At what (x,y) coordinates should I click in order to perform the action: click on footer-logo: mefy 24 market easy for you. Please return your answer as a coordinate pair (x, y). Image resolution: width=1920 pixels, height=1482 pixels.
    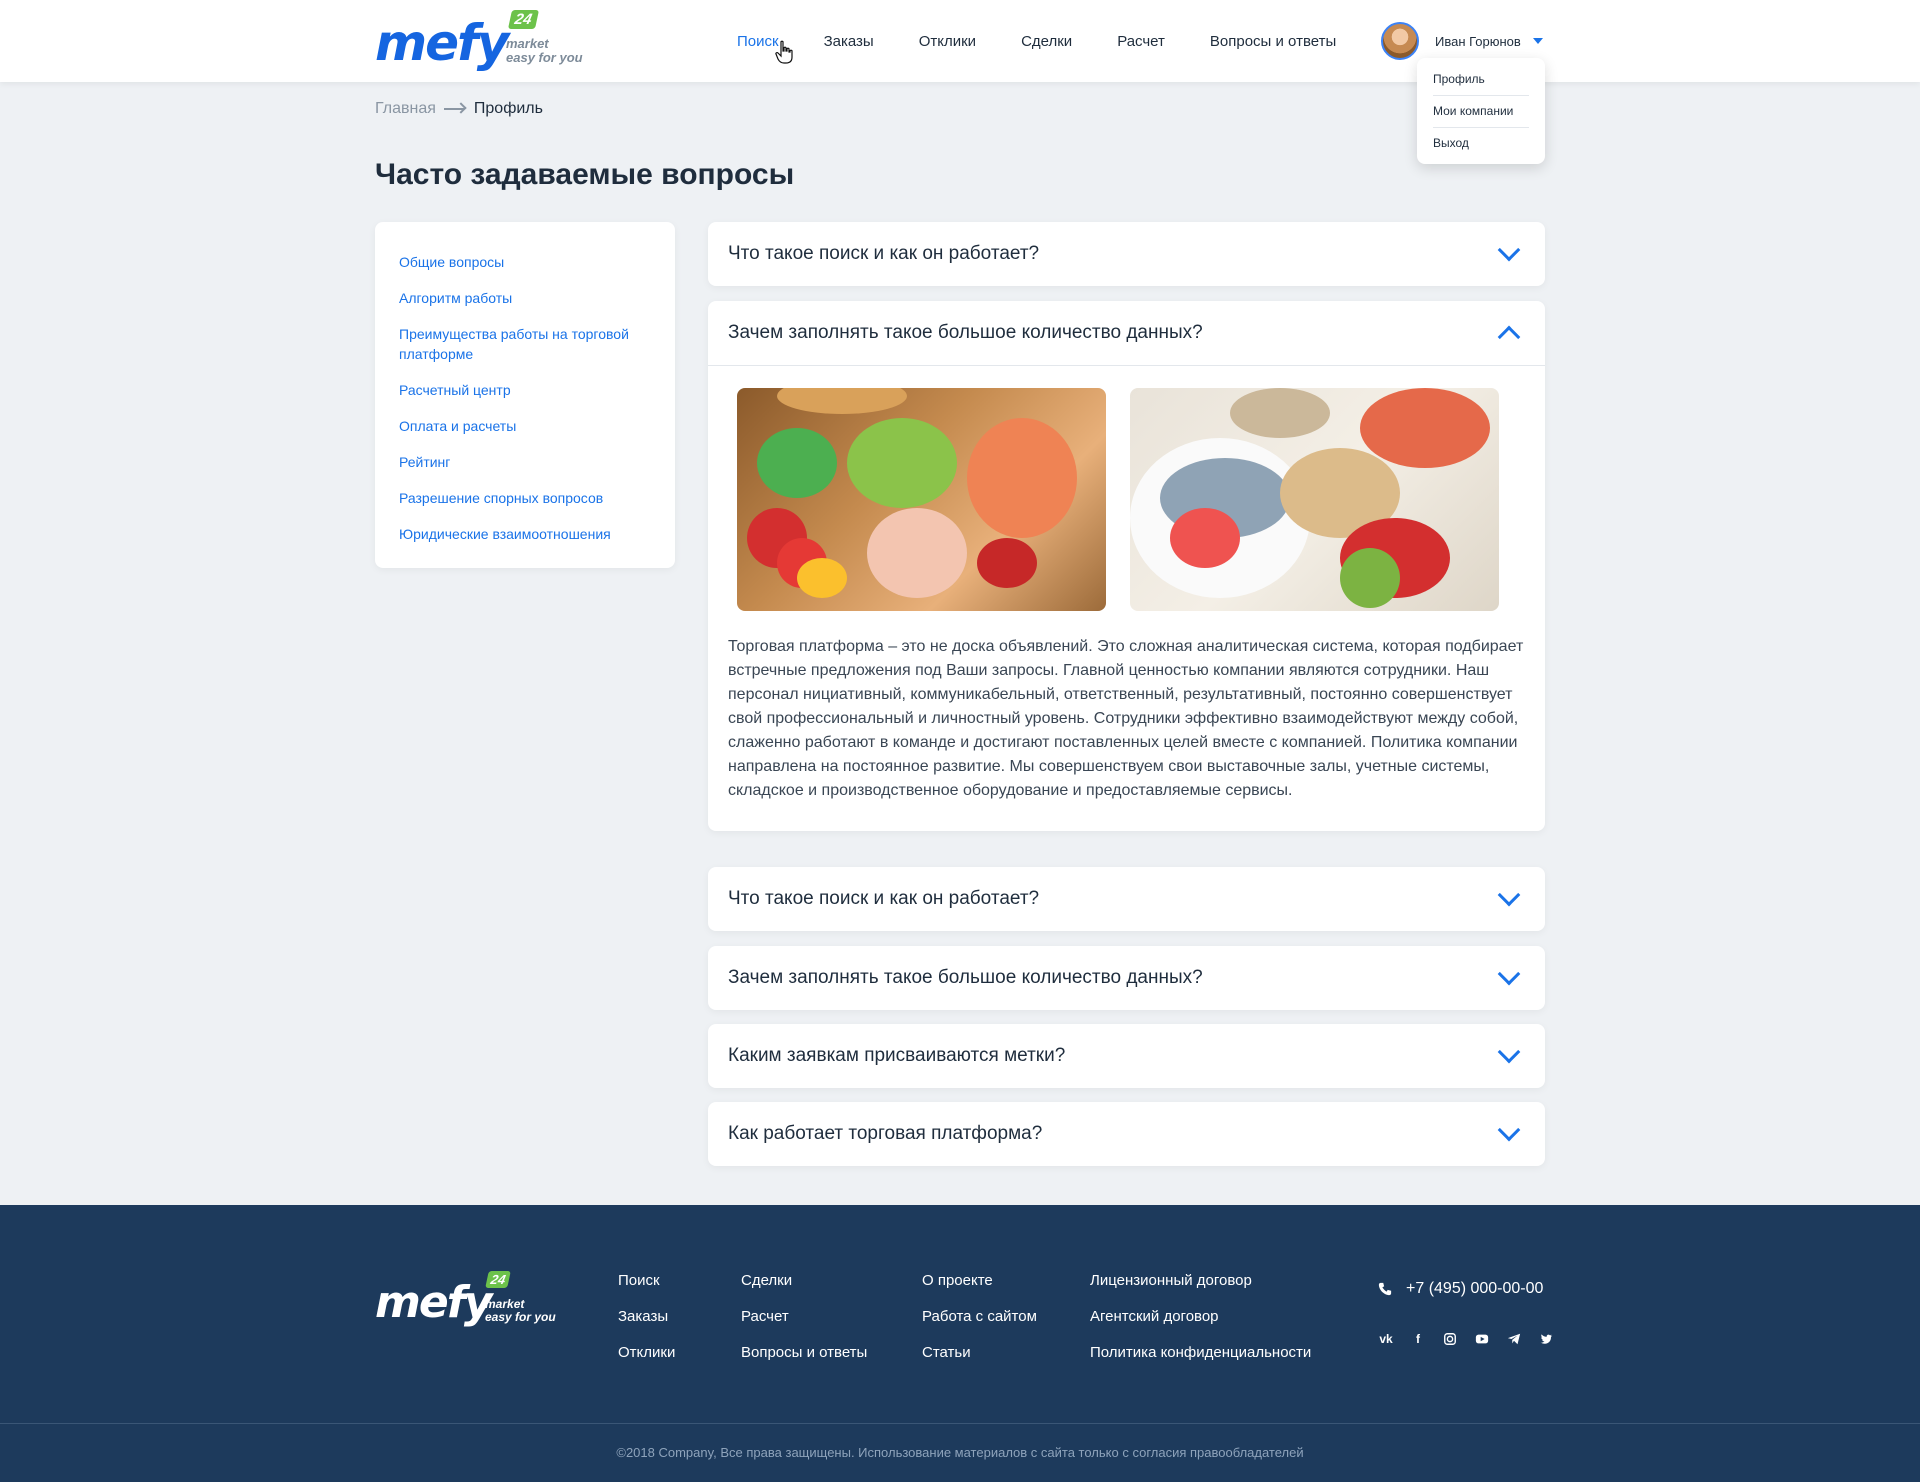
    Looking at the image, I should click on (470, 1305).